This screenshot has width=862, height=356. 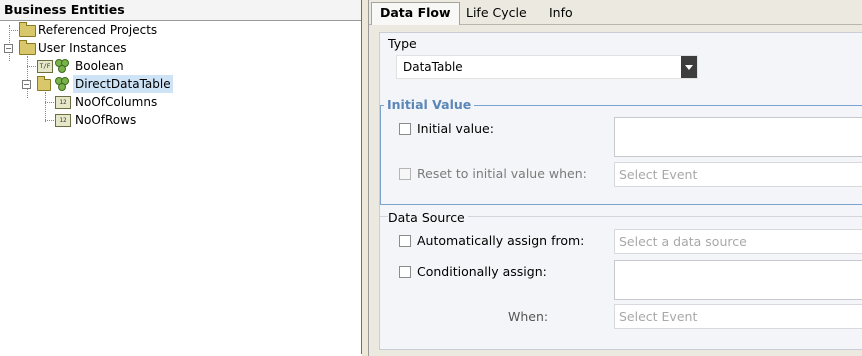 What do you see at coordinates (106, 120) in the screenshot?
I see `tree-item-label: NoOfRows` at bounding box center [106, 120].